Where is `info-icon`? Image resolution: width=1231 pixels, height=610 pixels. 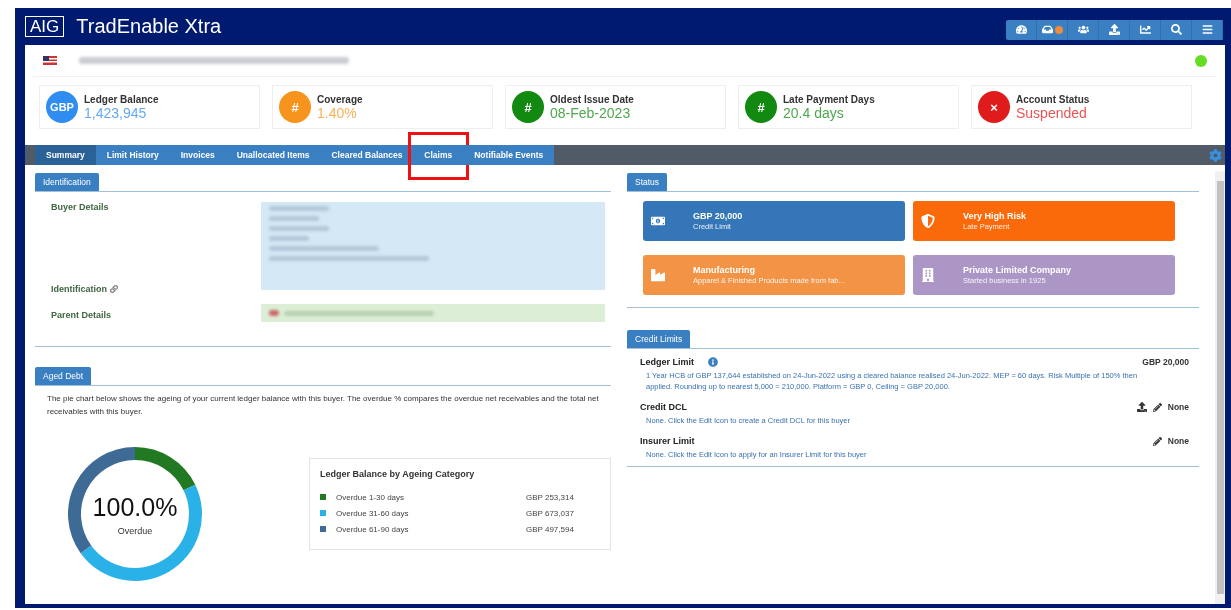
info-icon is located at coordinates (713, 362).